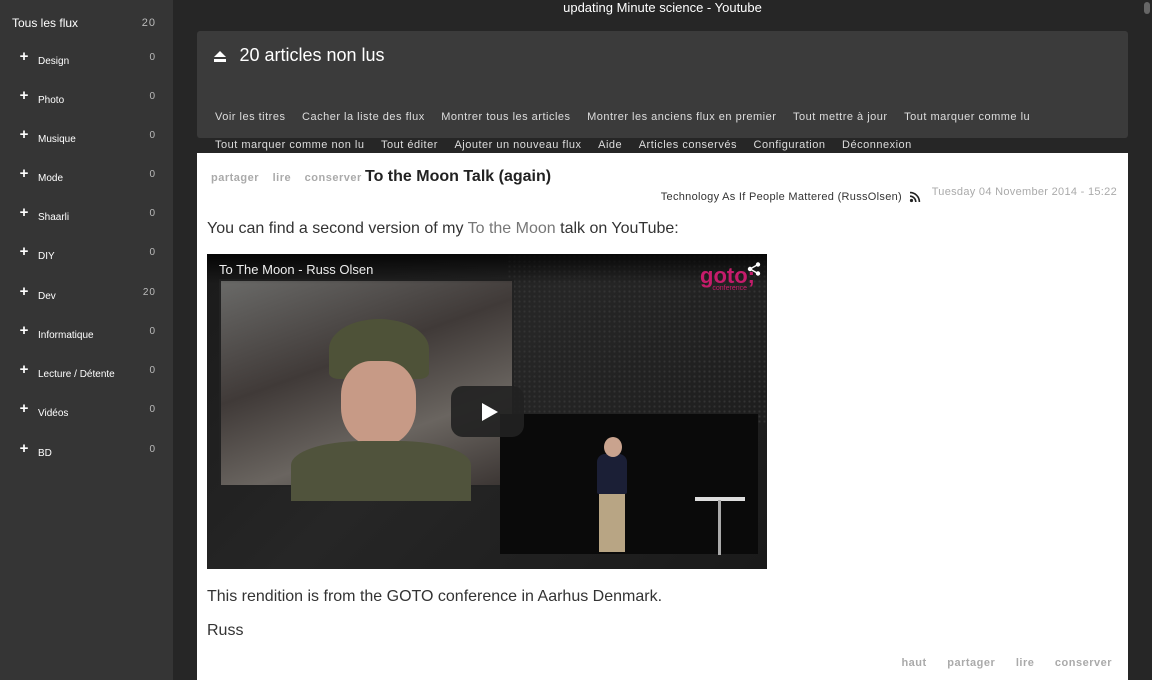 The width and height of the screenshot is (1152, 680). Describe the element at coordinates (85, 23) in the screenshot. I see `all-feeds-item: Tous les flux 20` at that location.